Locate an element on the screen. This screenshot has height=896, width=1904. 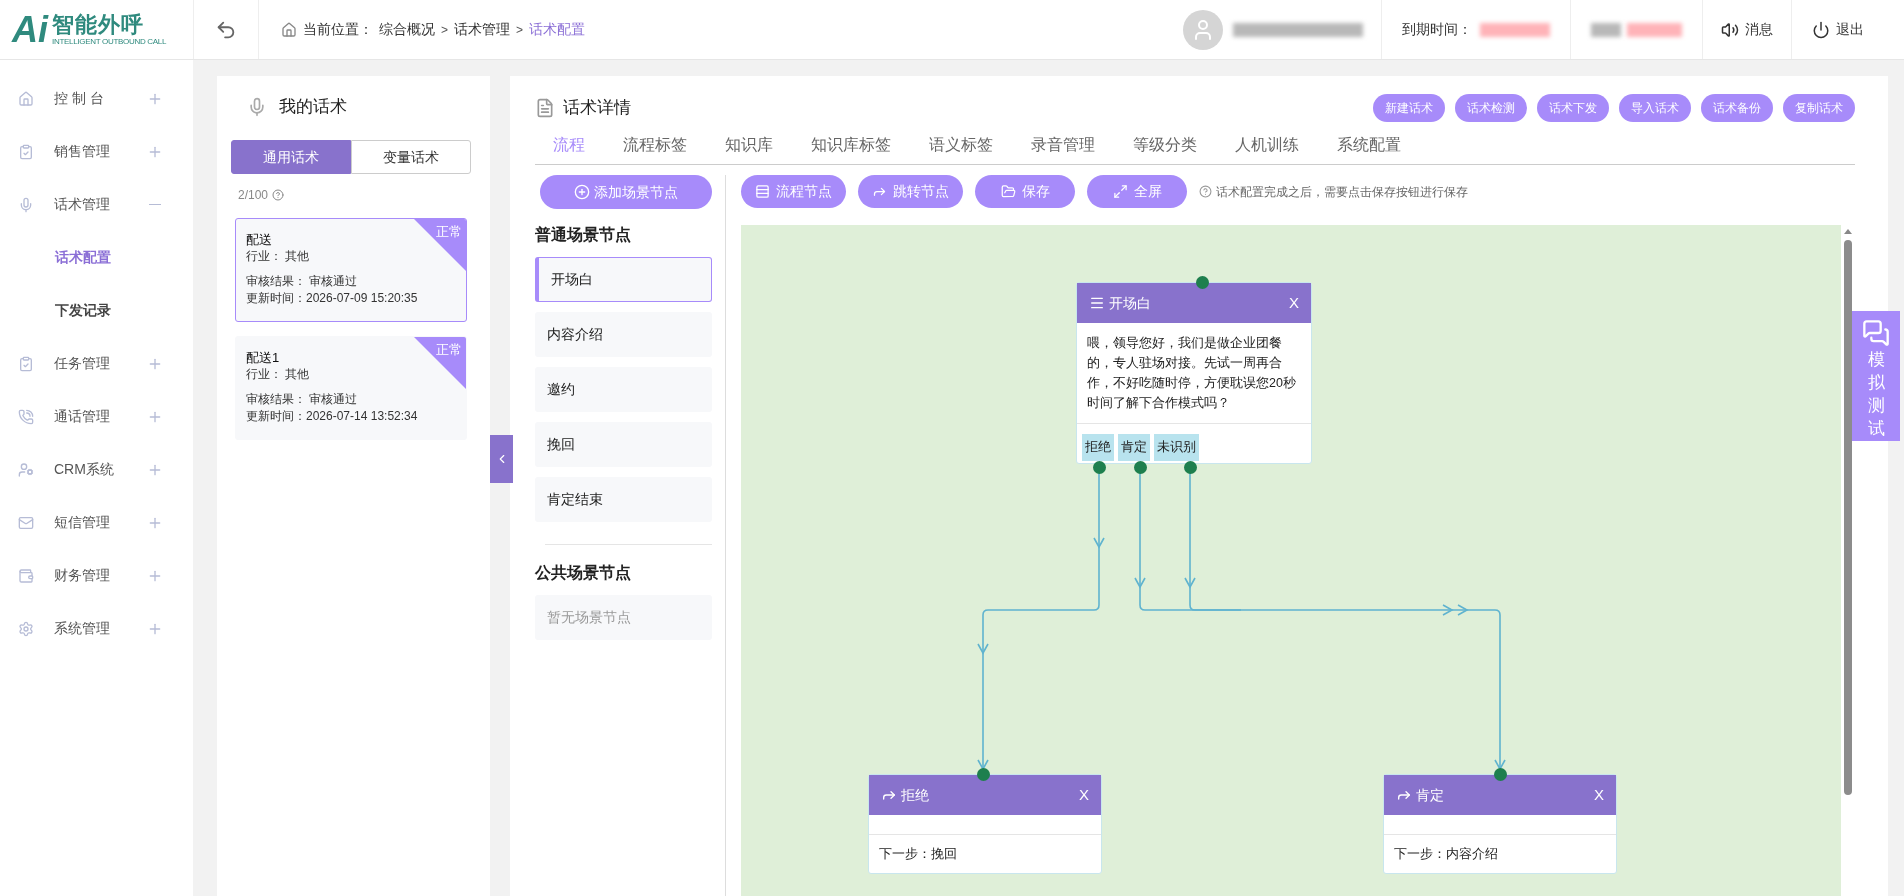
submenu-item: 下发记录 is located at coordinates (96, 310).